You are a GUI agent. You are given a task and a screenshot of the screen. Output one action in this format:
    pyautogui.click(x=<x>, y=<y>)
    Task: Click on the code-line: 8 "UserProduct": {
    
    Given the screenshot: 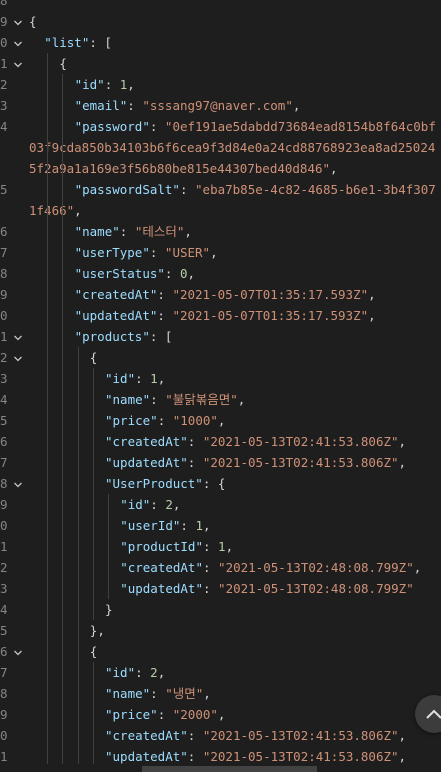 What is the action you would take?
    pyautogui.click(x=220, y=483)
    